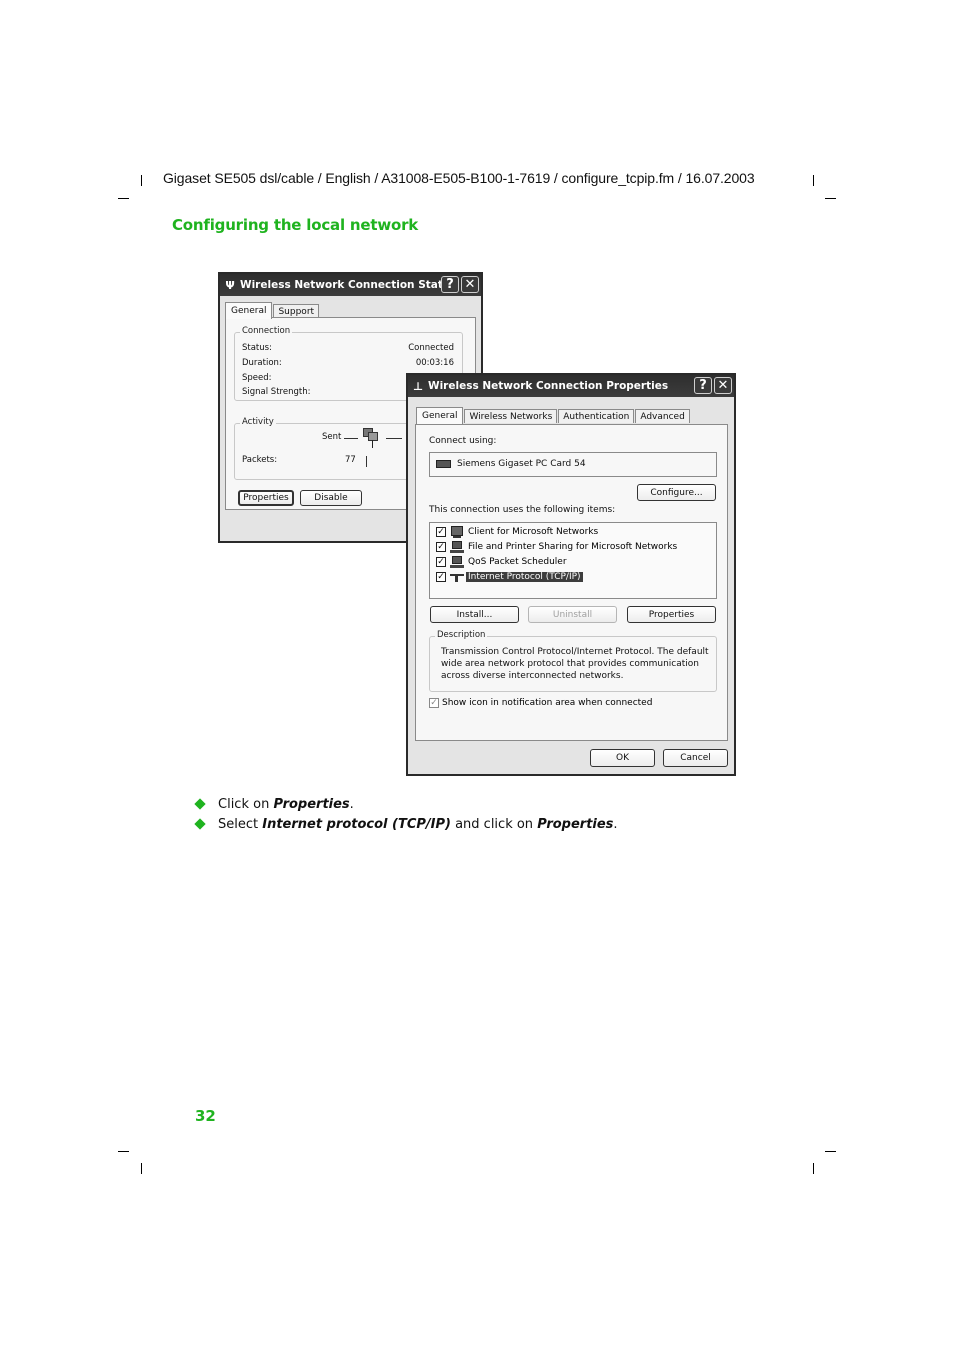 The image size is (954, 1351). What do you see at coordinates (532, 676) in the screenshot?
I see `description-line: across diverse interconnected networks.` at bounding box center [532, 676].